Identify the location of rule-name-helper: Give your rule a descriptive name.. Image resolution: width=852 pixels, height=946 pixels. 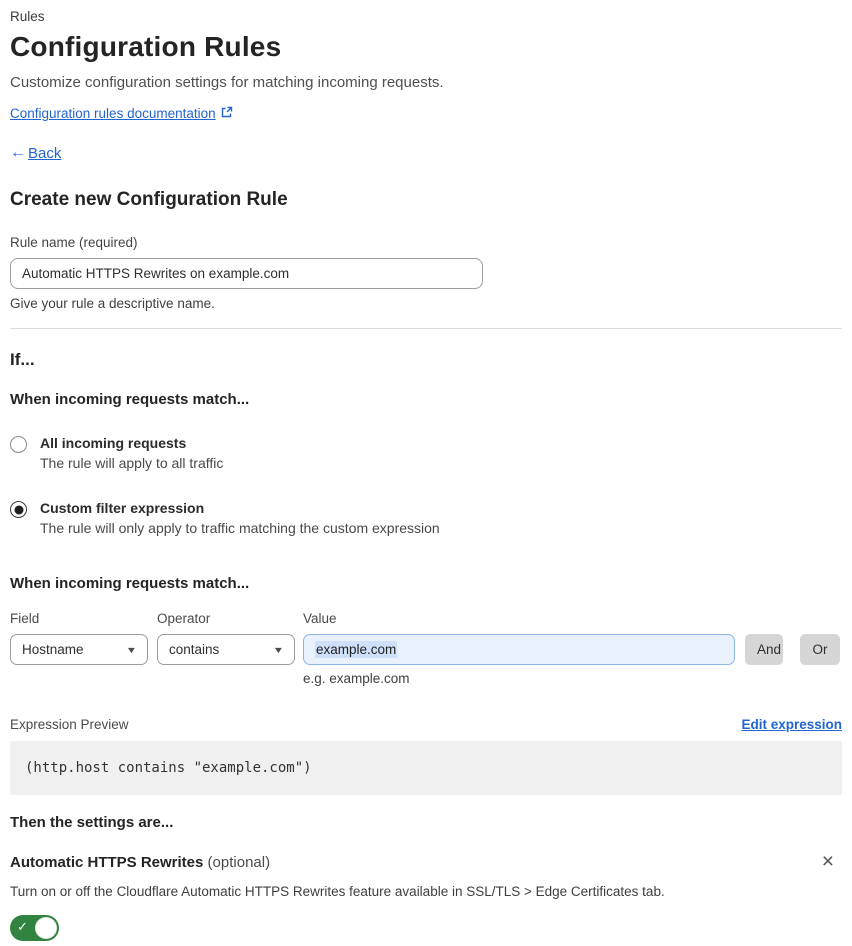
(112, 303).